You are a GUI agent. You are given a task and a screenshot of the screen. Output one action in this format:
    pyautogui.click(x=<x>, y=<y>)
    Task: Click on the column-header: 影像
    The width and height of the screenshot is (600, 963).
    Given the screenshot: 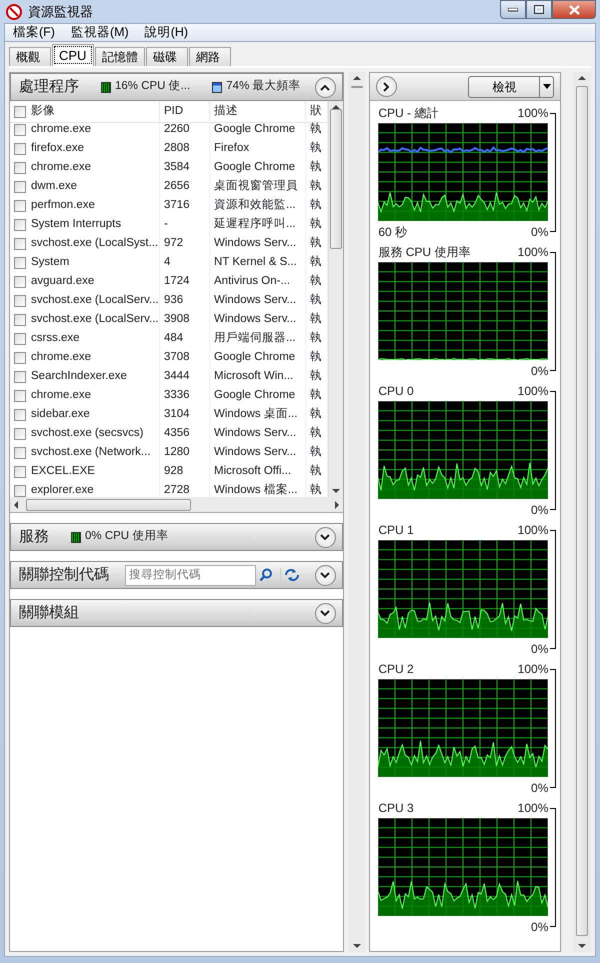 What is the action you would take?
    pyautogui.click(x=85, y=112)
    